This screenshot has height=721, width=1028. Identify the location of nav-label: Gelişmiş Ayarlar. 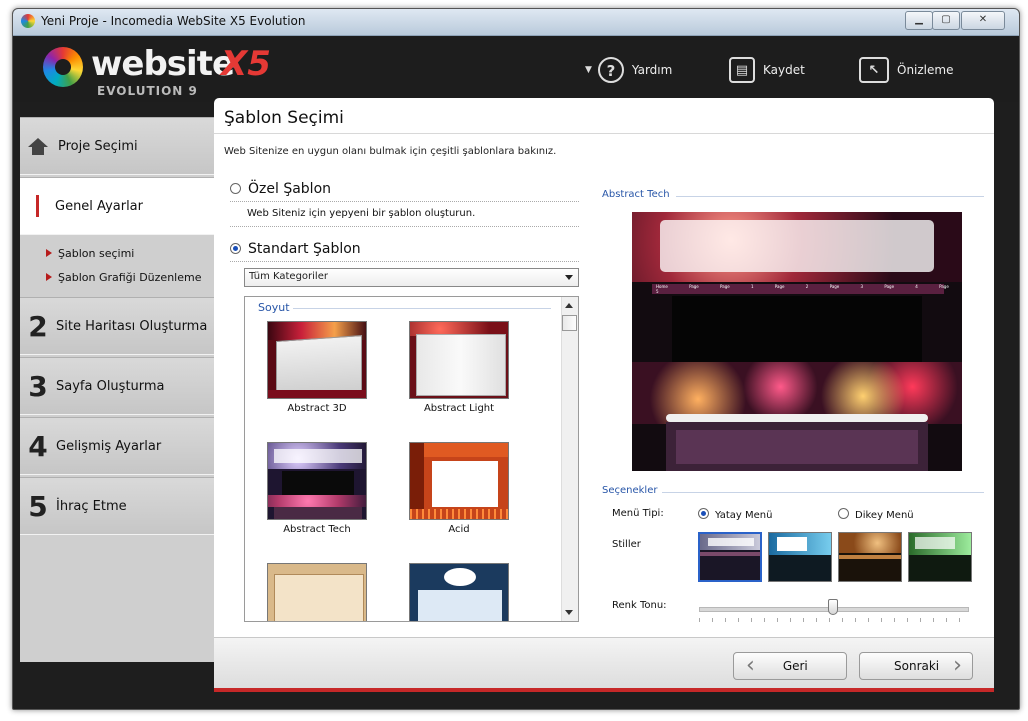
(109, 446).